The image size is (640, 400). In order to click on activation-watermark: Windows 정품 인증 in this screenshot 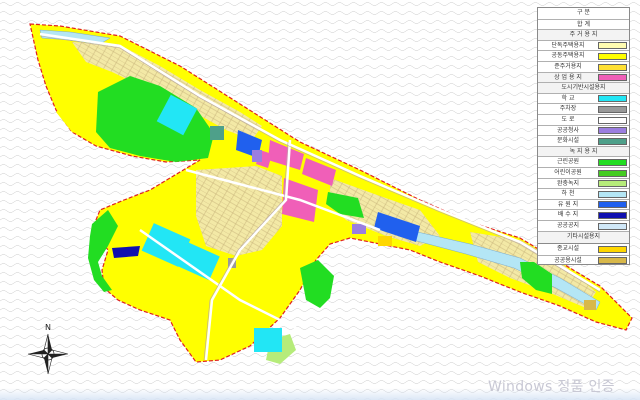, I will do `click(551, 387)`.